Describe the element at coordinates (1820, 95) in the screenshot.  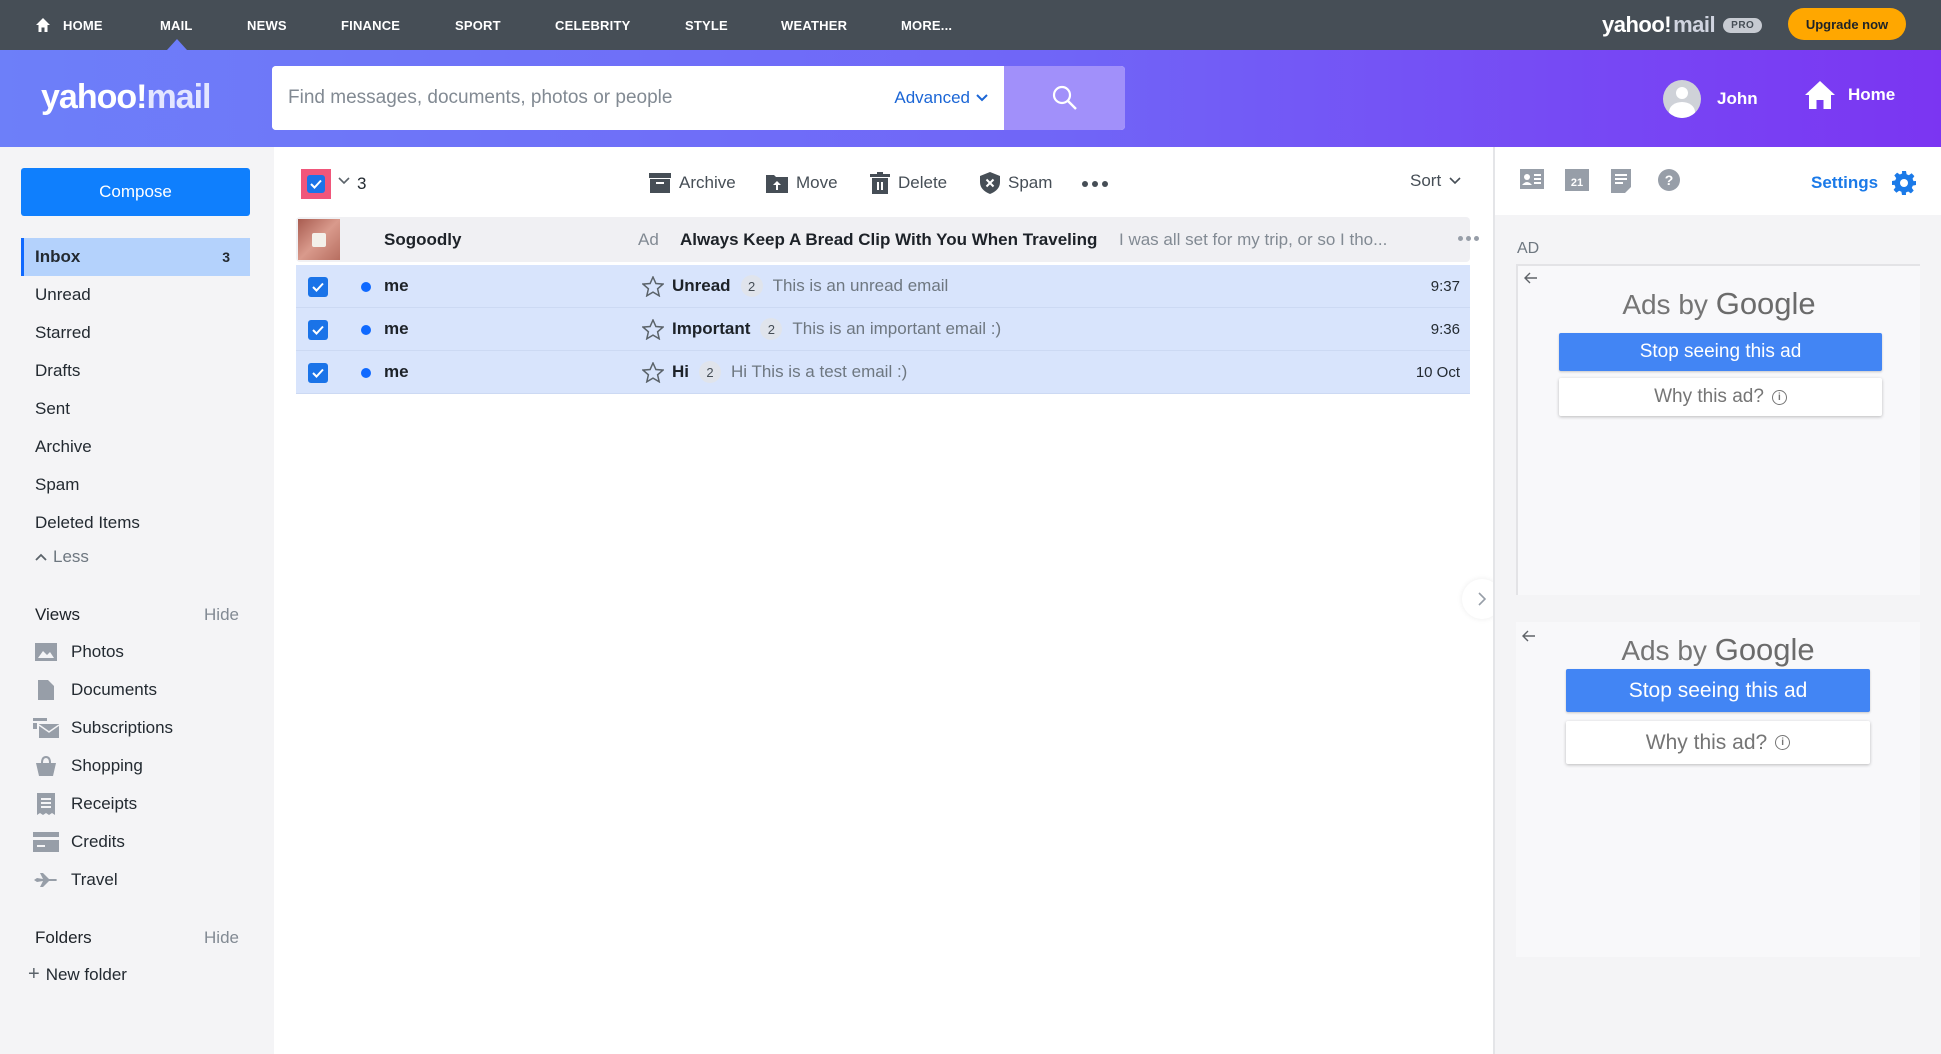
I see `home-icon` at that location.